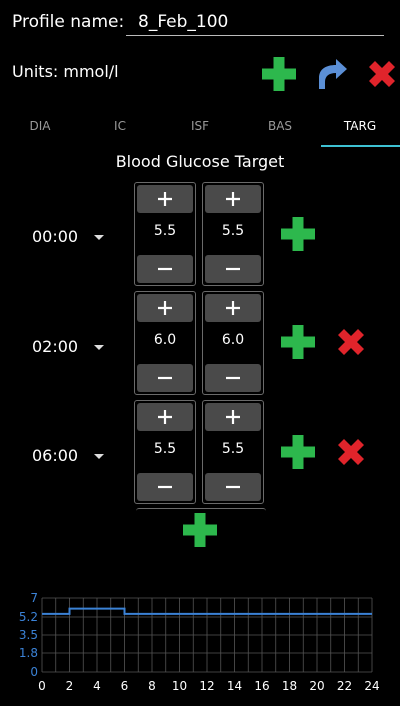  What do you see at coordinates (28, 635) in the screenshot?
I see `y-tick-label: 3.5` at bounding box center [28, 635].